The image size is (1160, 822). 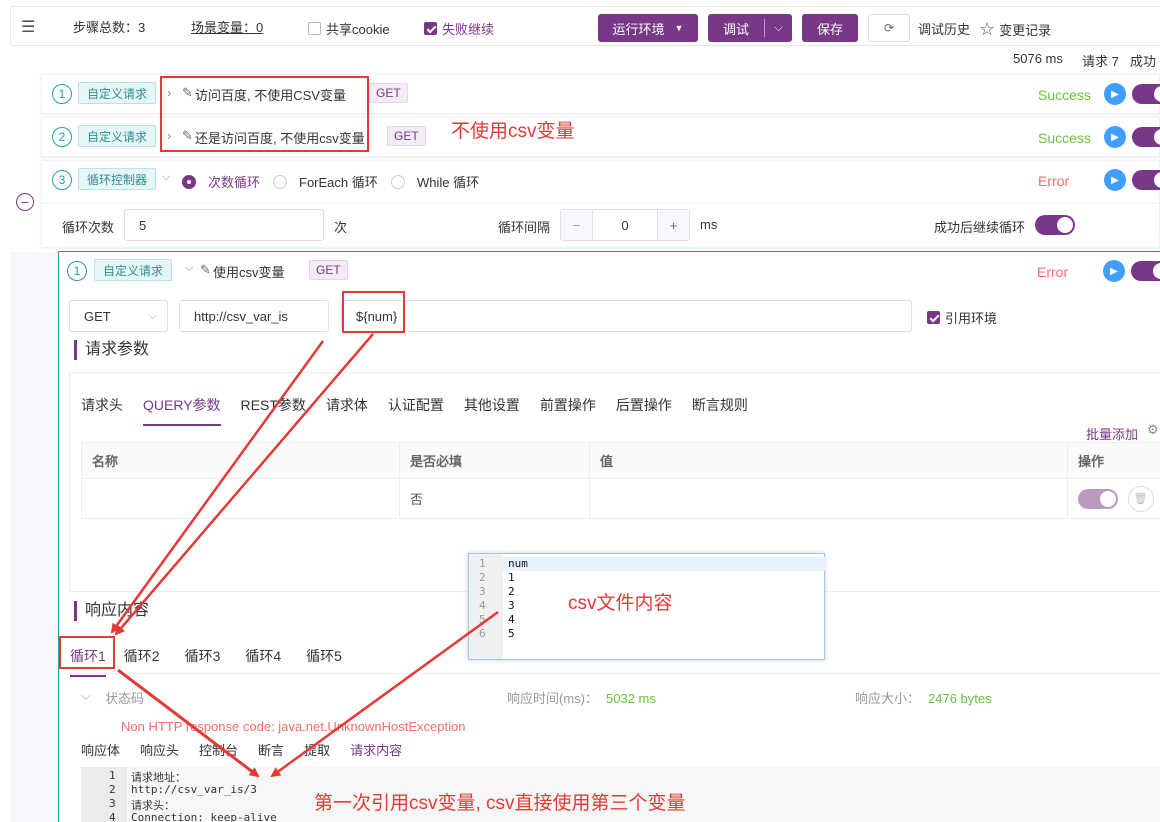 I want to click on tab-console: 控制台, so click(x=218, y=755).